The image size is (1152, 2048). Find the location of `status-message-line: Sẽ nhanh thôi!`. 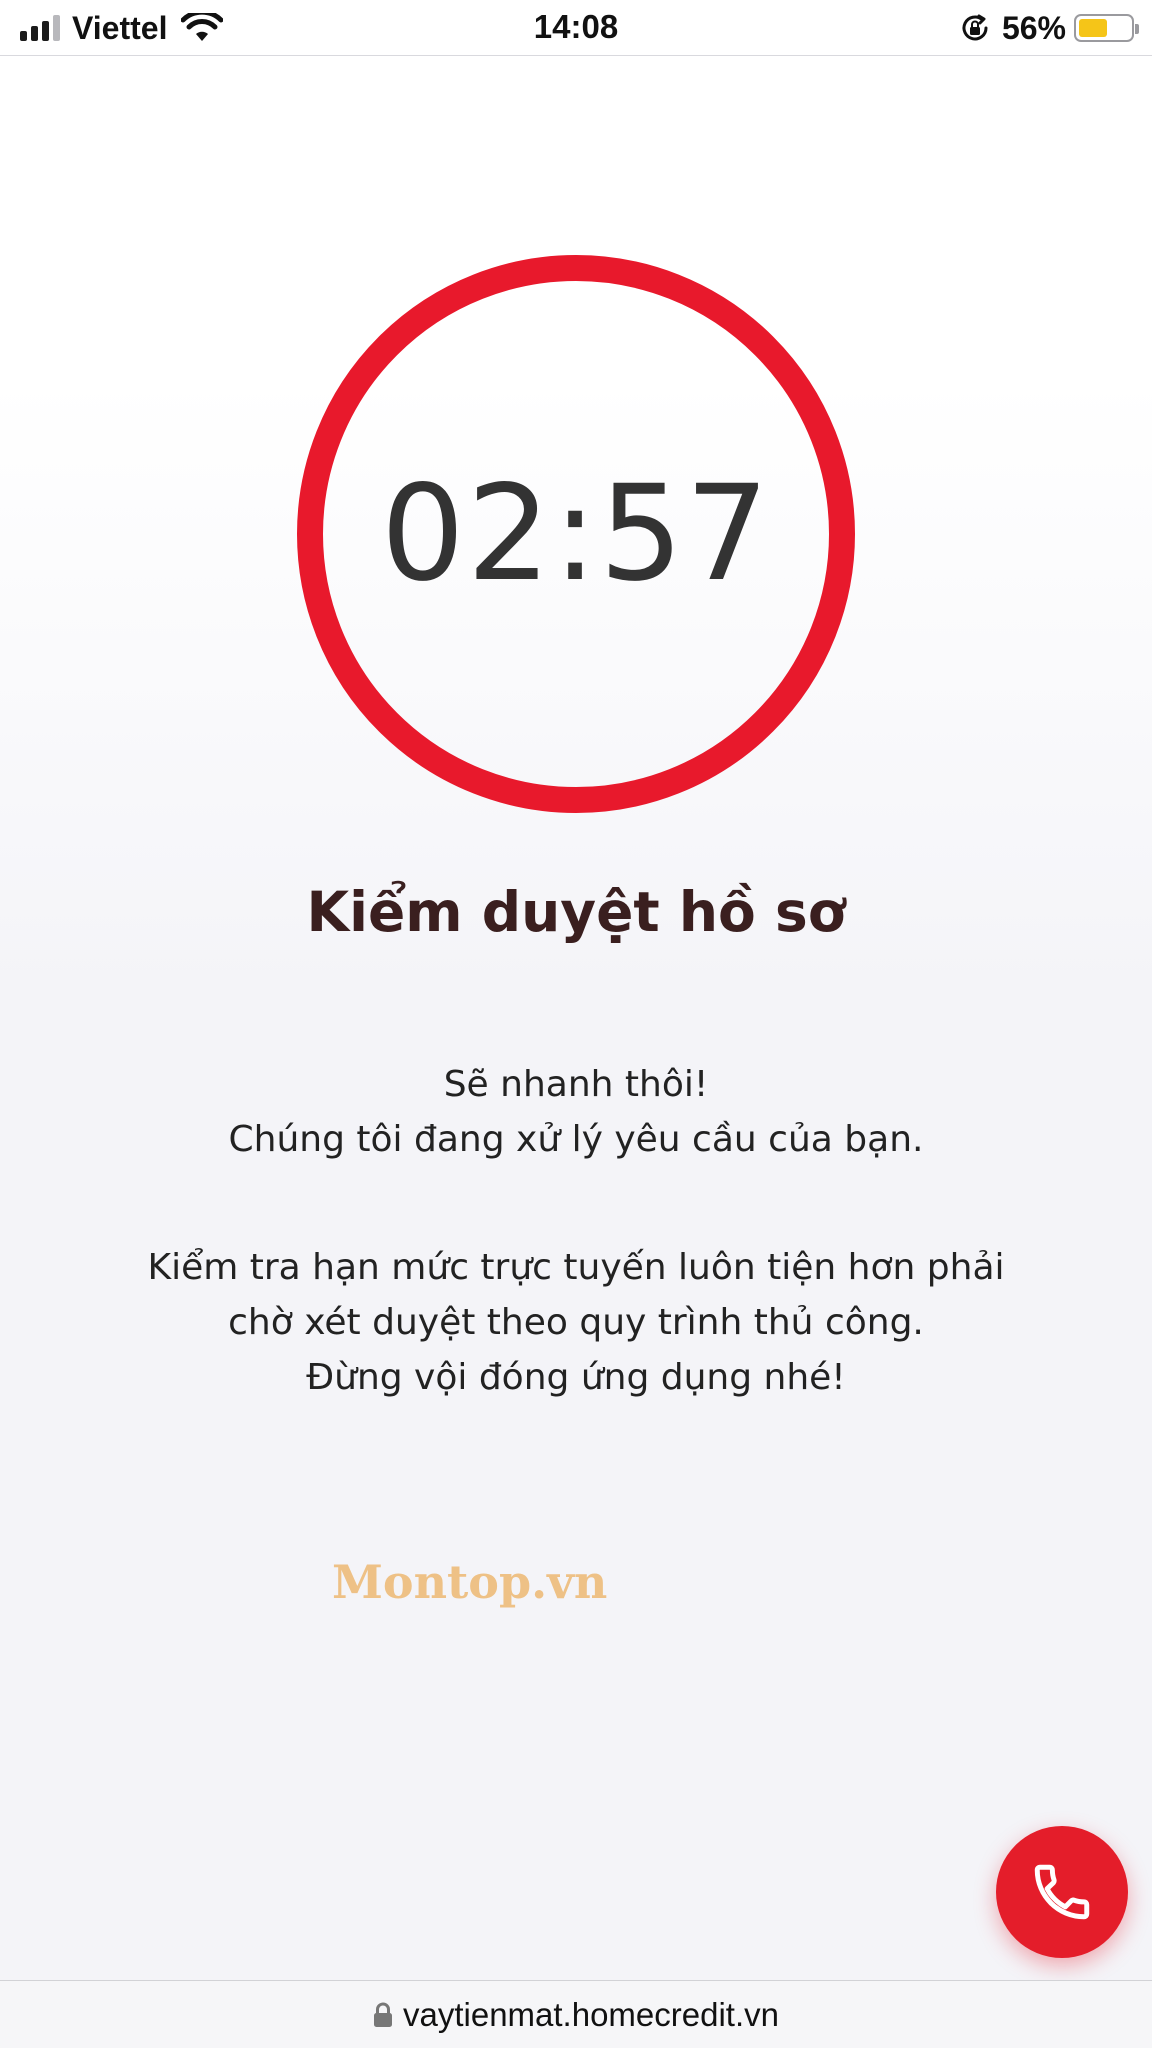

status-message-line: Sẽ nhanh thôi! is located at coordinates (576, 1084).